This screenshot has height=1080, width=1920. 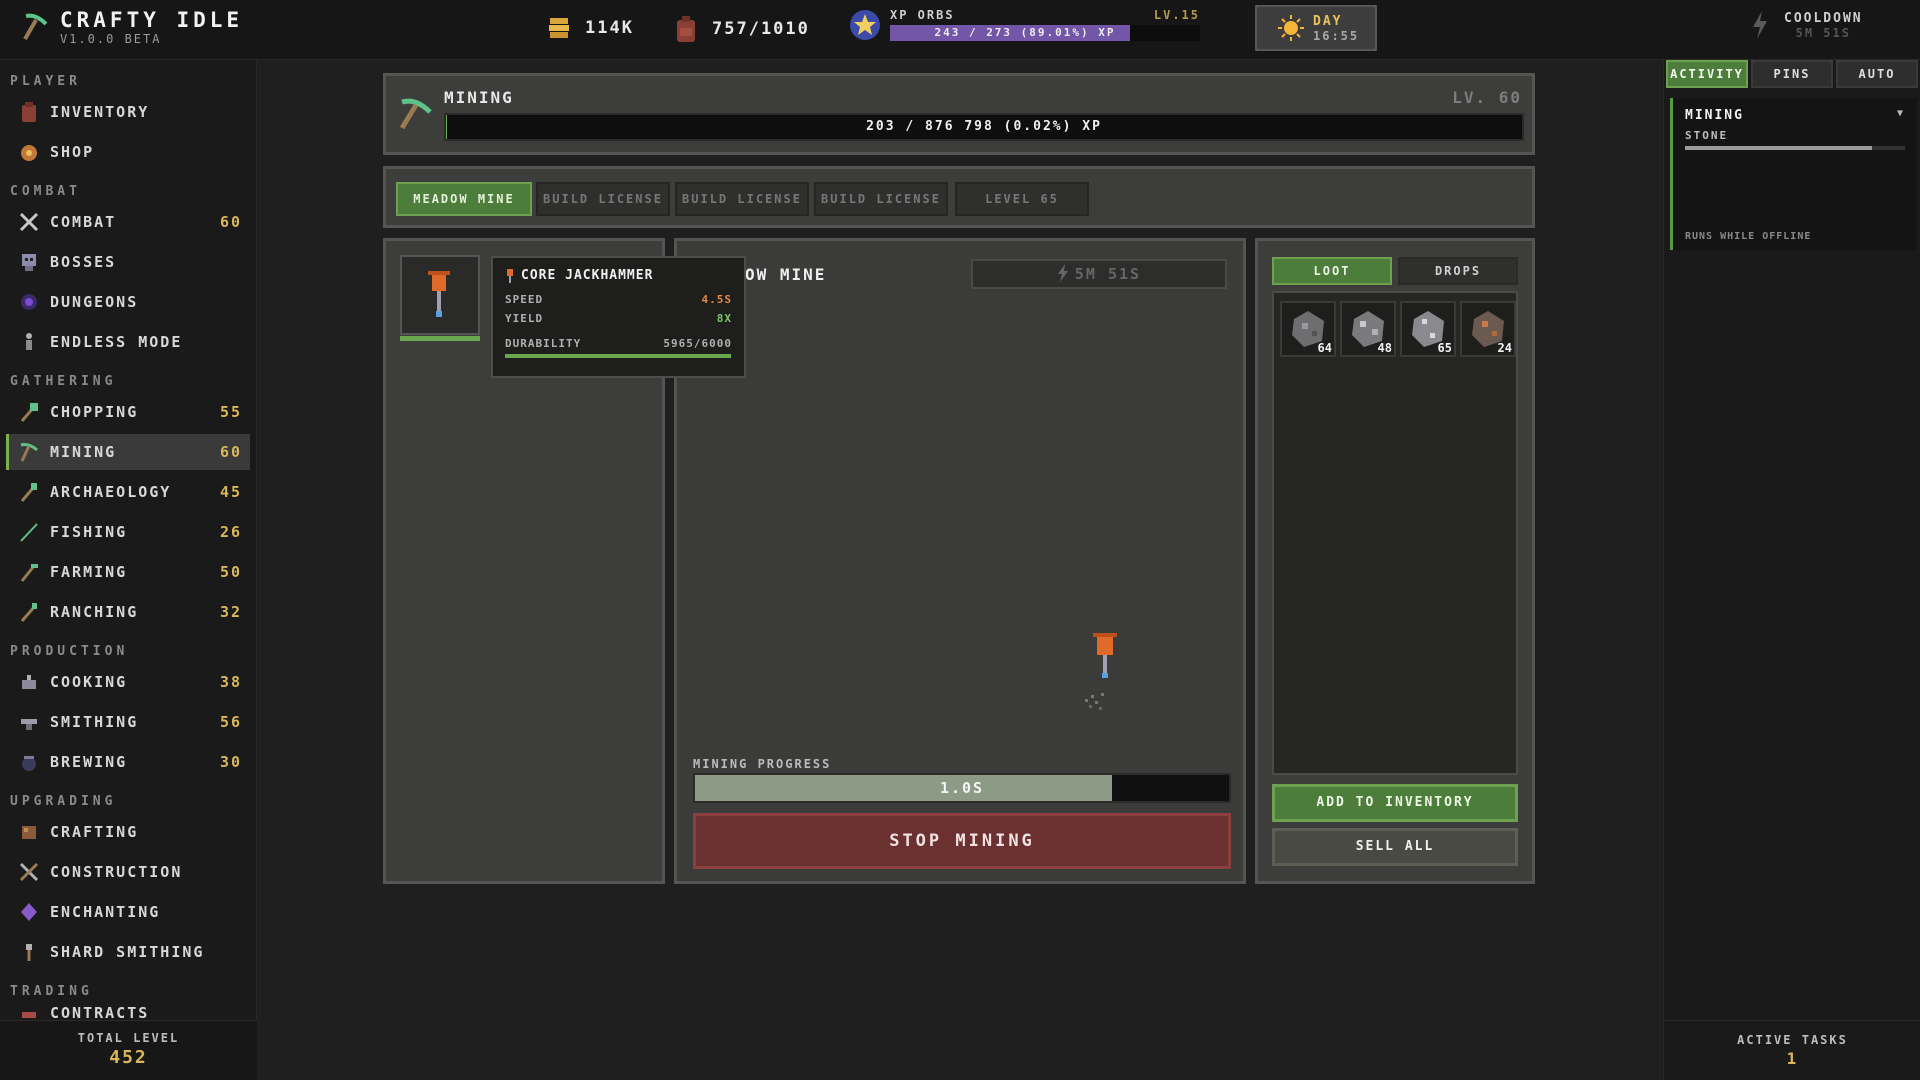 What do you see at coordinates (230, 412) in the screenshot?
I see `sidebar-item-level: 55` at bounding box center [230, 412].